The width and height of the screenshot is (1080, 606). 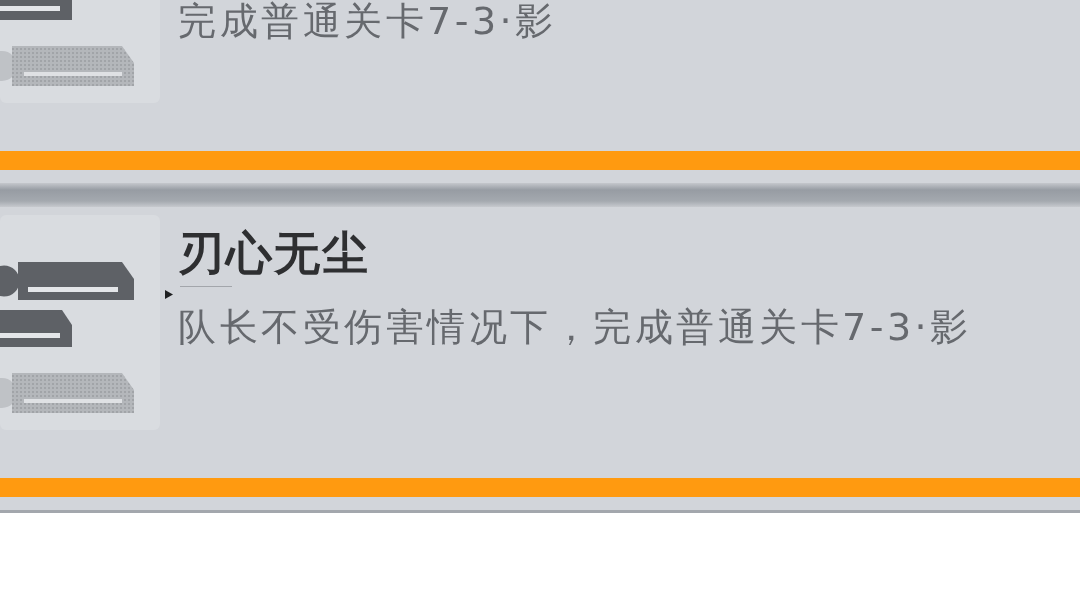 I want to click on bars-emblem-icon, so click(x=80, y=322).